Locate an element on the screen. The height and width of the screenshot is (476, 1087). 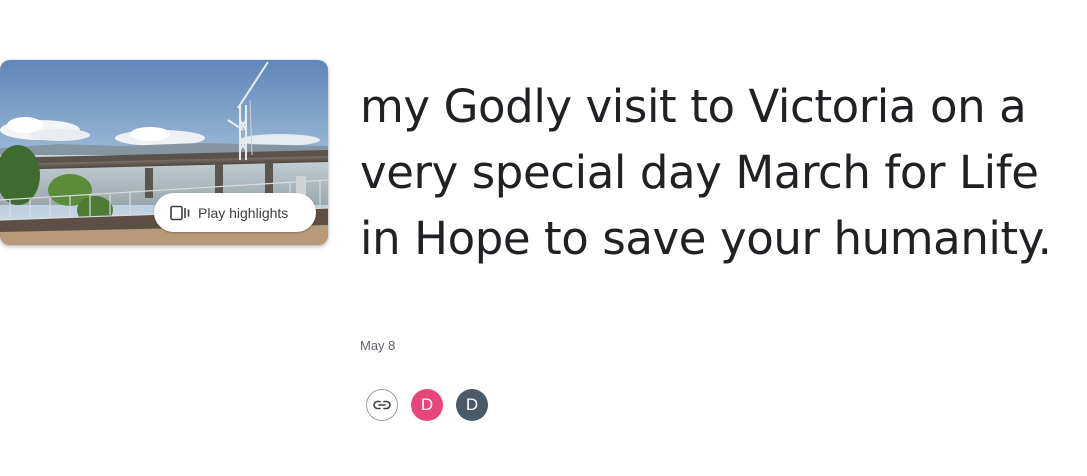
play-highlights-label: Play highlights is located at coordinates (243, 212).